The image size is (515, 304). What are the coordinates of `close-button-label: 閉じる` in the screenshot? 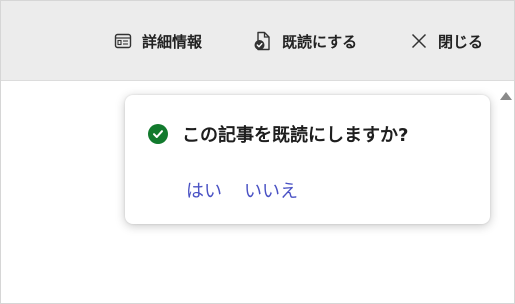 It's located at (461, 41).